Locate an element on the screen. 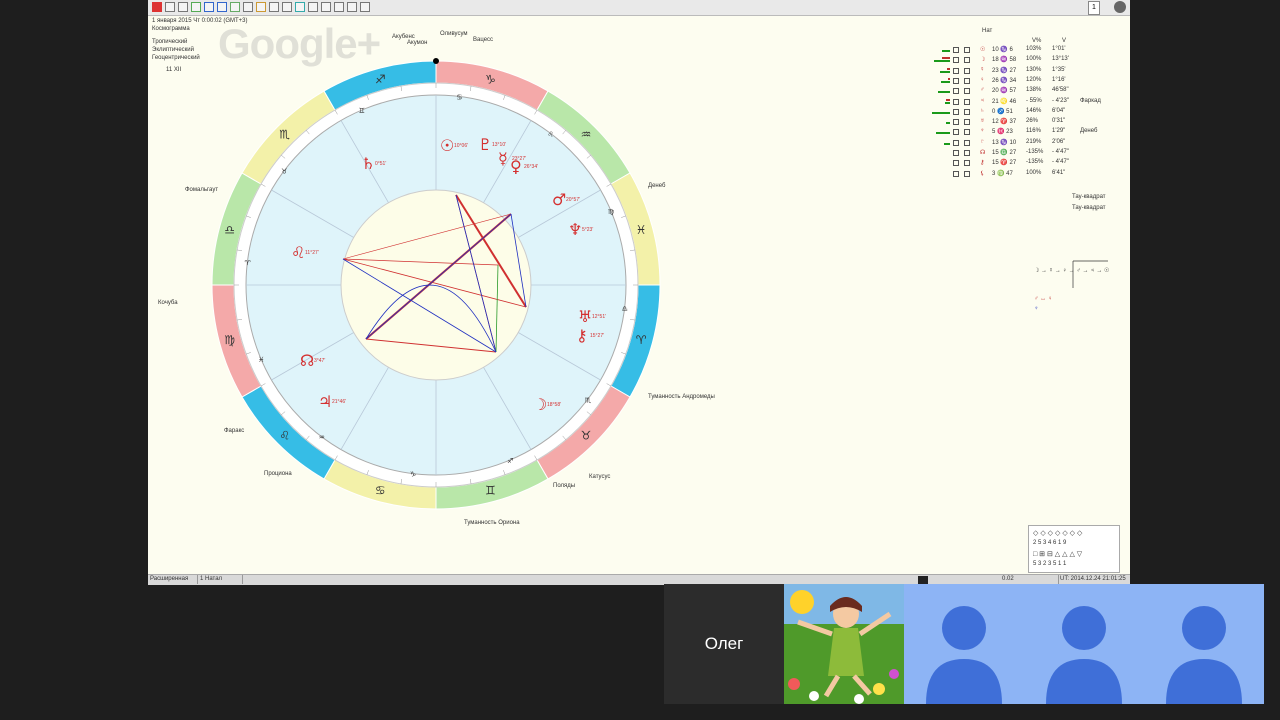 The height and width of the screenshot is (720, 1280). planet-glyph: ♅ is located at coordinates (585, 316).